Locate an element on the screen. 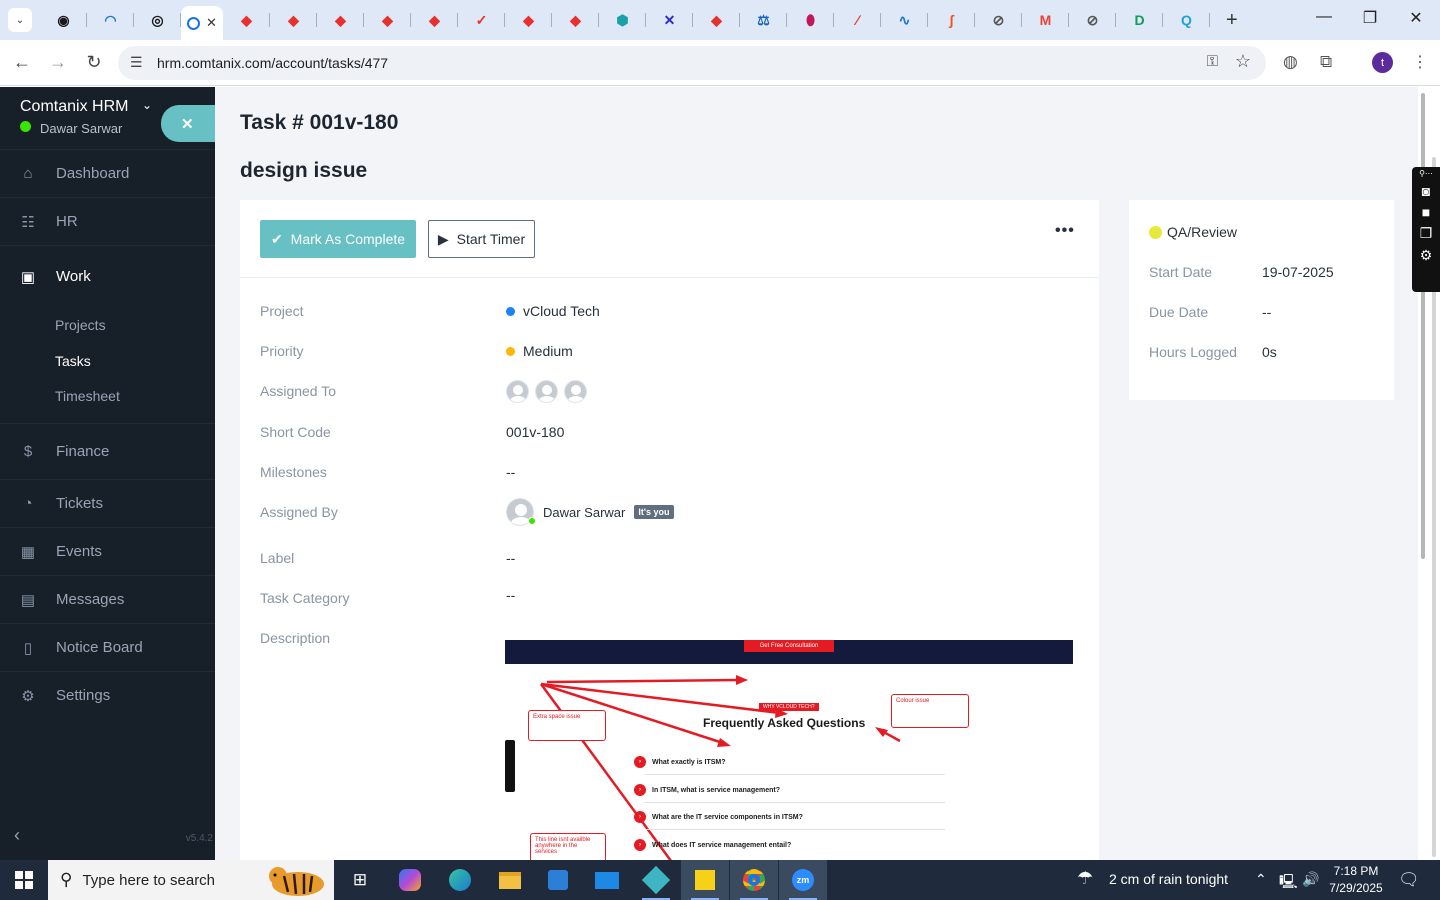  sidebar-item-settings: ⚙ Settings is located at coordinates (107, 695).